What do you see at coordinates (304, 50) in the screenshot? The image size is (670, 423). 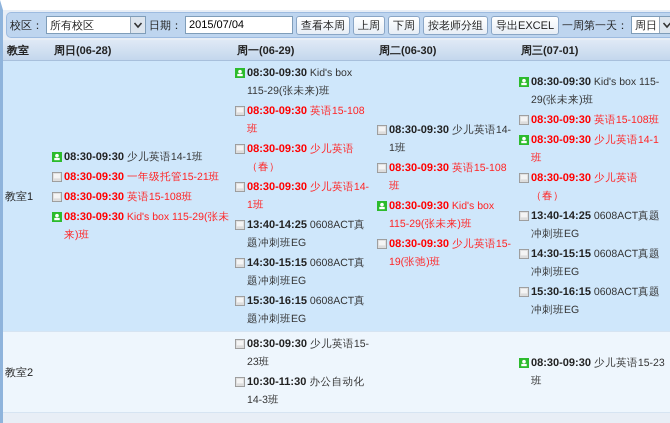 I see `column-header: 周一(06-29)` at bounding box center [304, 50].